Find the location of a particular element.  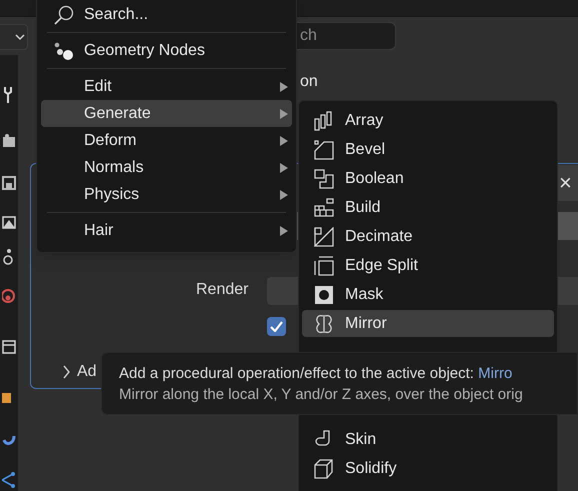

advanced-section-toggle: Ad is located at coordinates (79, 372).